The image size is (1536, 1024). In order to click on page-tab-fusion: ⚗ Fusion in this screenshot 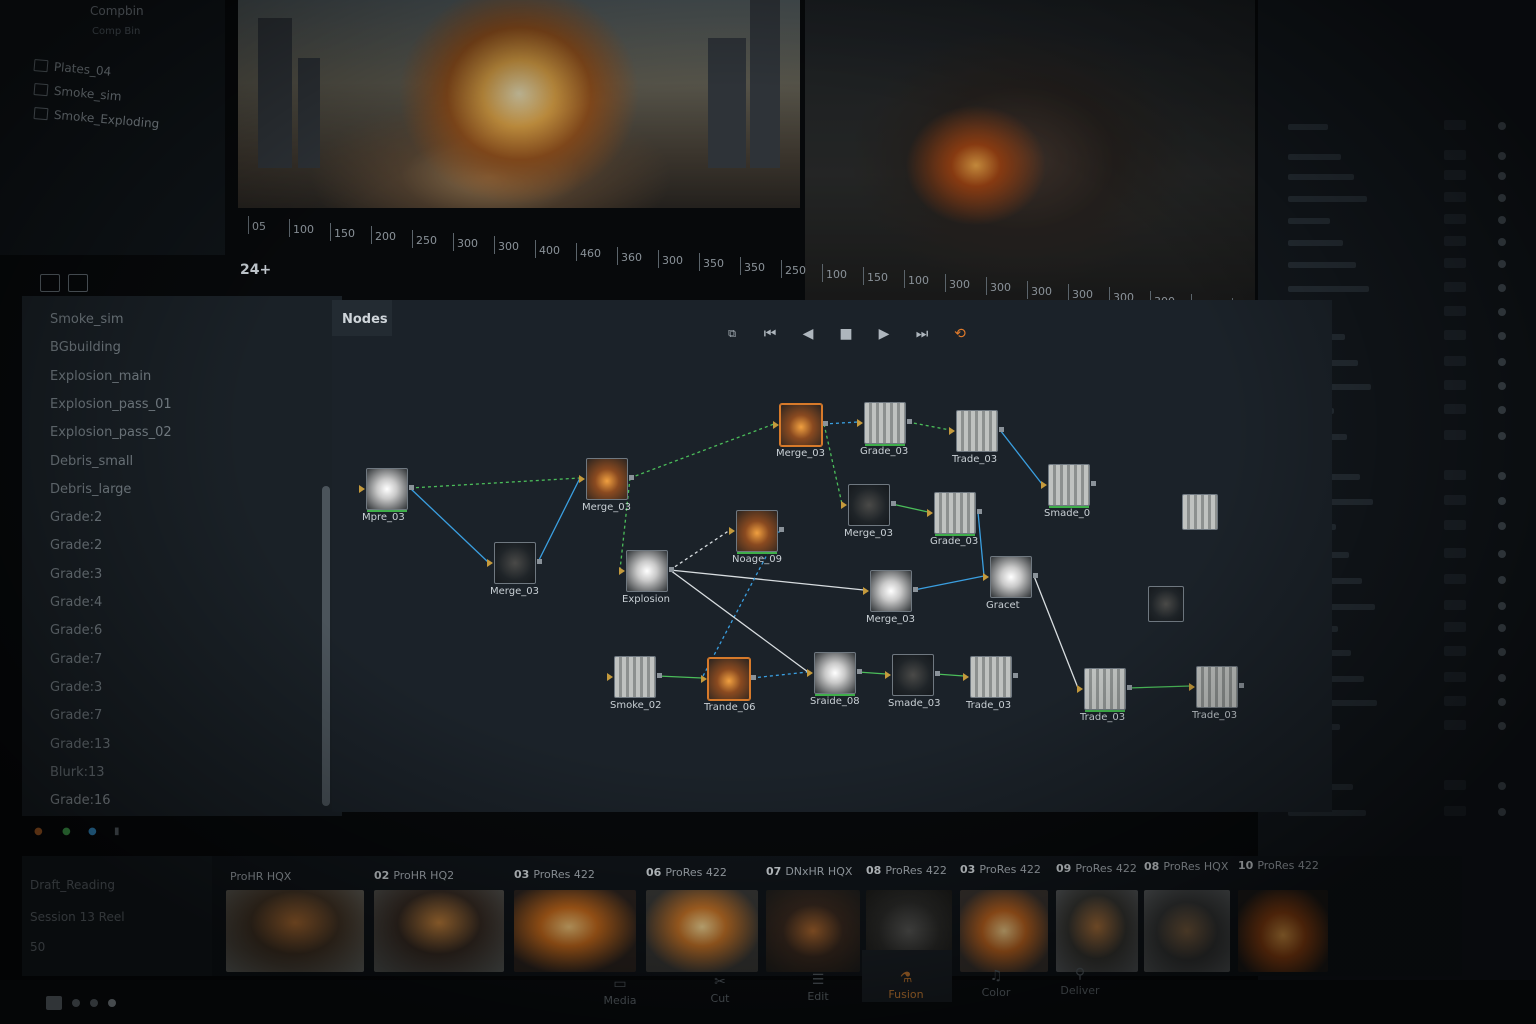, I will do `click(906, 985)`.